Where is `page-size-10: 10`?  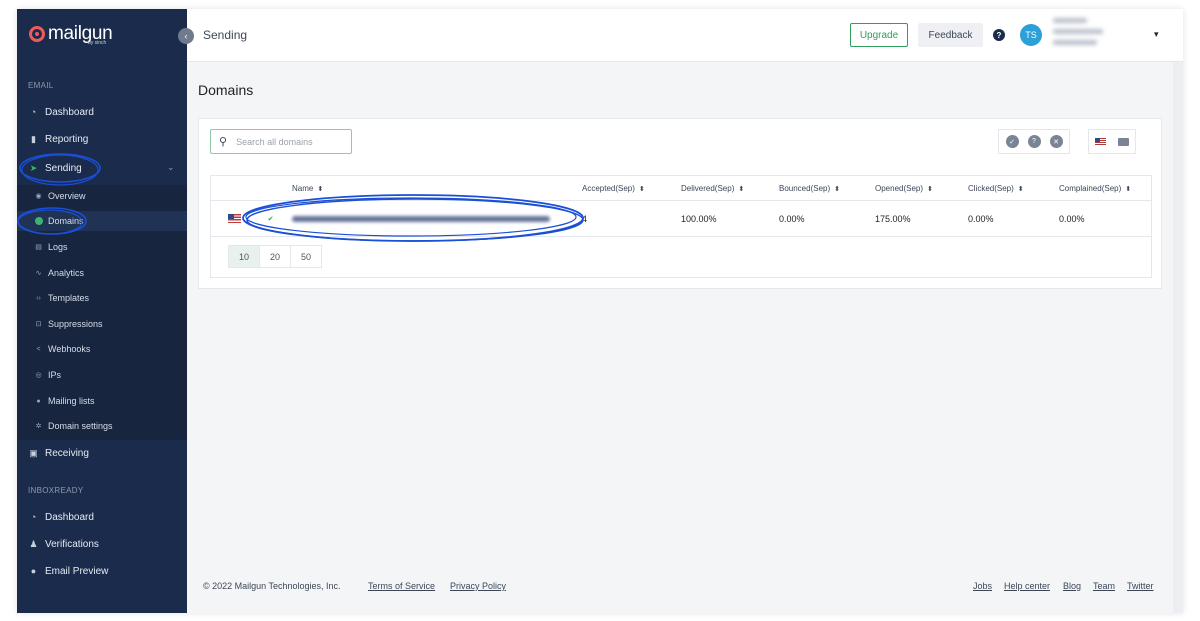 page-size-10: 10 is located at coordinates (244, 256).